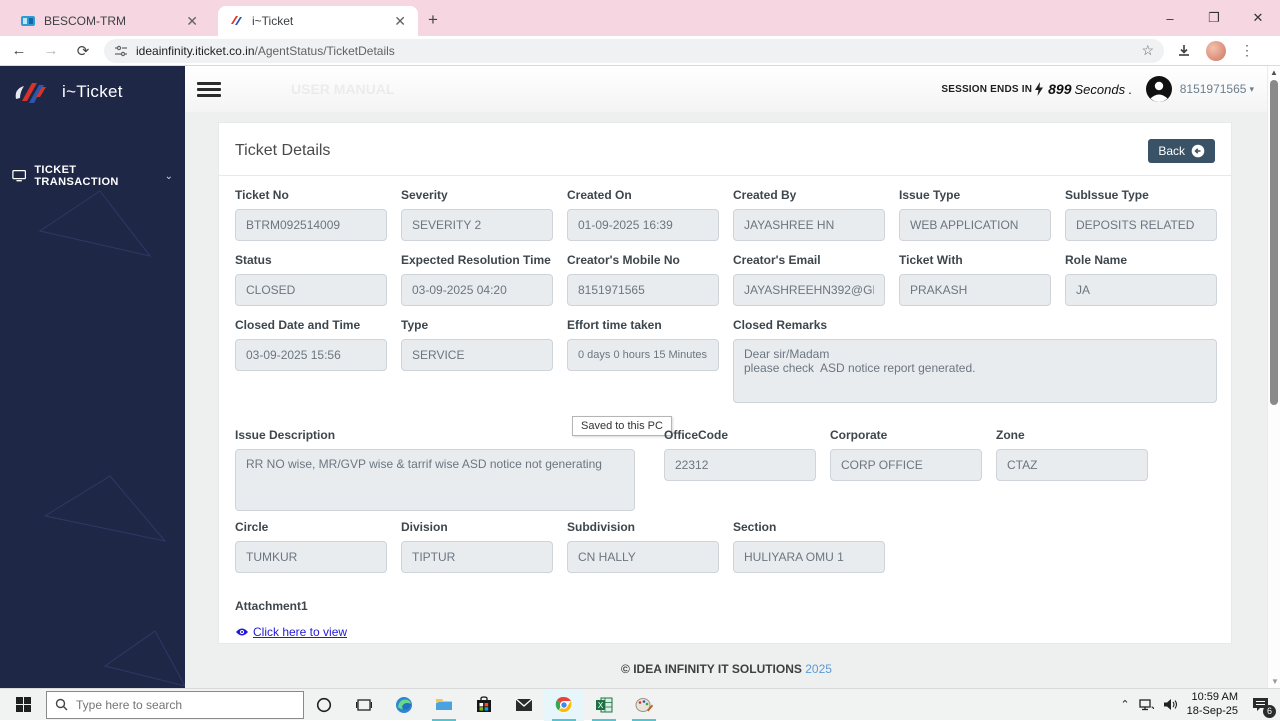 The height and width of the screenshot is (721, 1280). Describe the element at coordinates (780, 325) in the screenshot. I see `field-label: Closed Remarks` at that location.